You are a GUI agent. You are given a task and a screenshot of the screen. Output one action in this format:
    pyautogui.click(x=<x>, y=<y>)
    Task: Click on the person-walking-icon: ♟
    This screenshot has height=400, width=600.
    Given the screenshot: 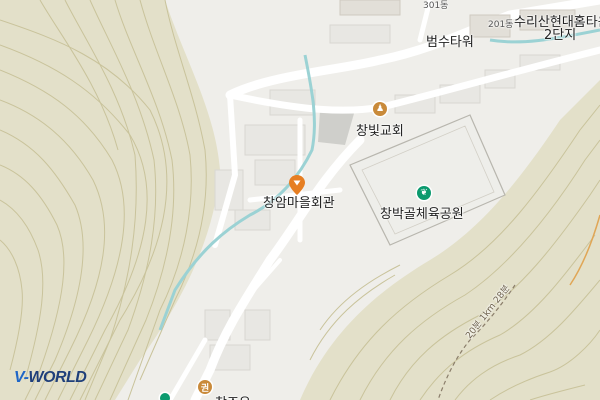 What is the action you would take?
    pyautogui.click(x=380, y=109)
    